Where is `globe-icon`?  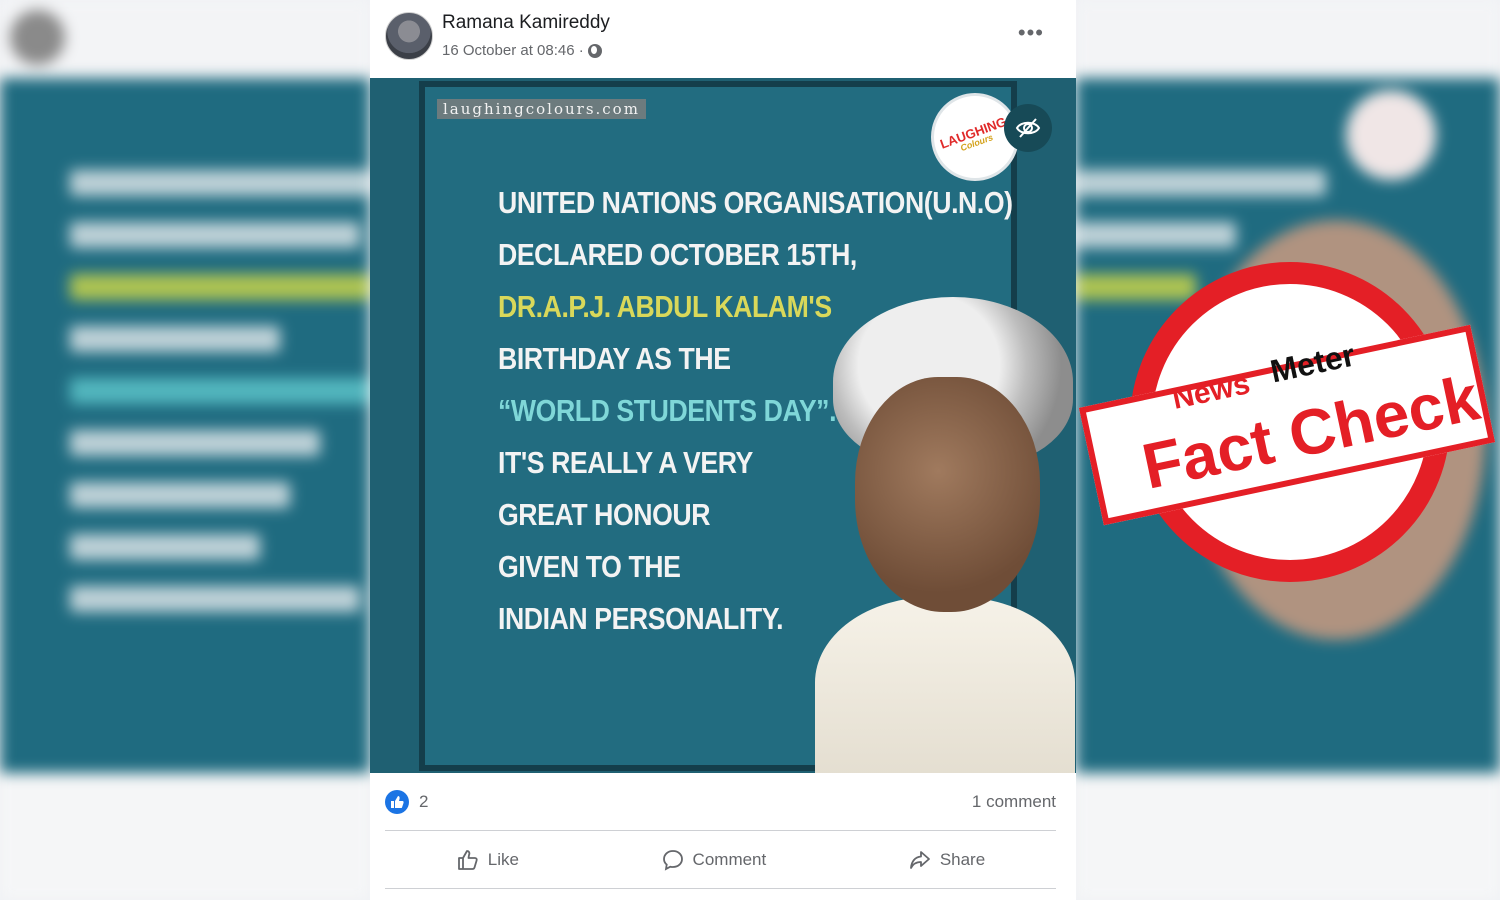 globe-icon is located at coordinates (594, 50).